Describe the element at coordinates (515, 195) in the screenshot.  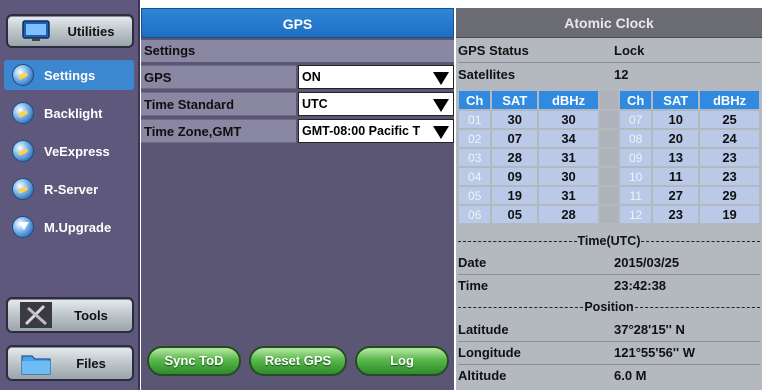
I see `table-cell: 19` at that location.